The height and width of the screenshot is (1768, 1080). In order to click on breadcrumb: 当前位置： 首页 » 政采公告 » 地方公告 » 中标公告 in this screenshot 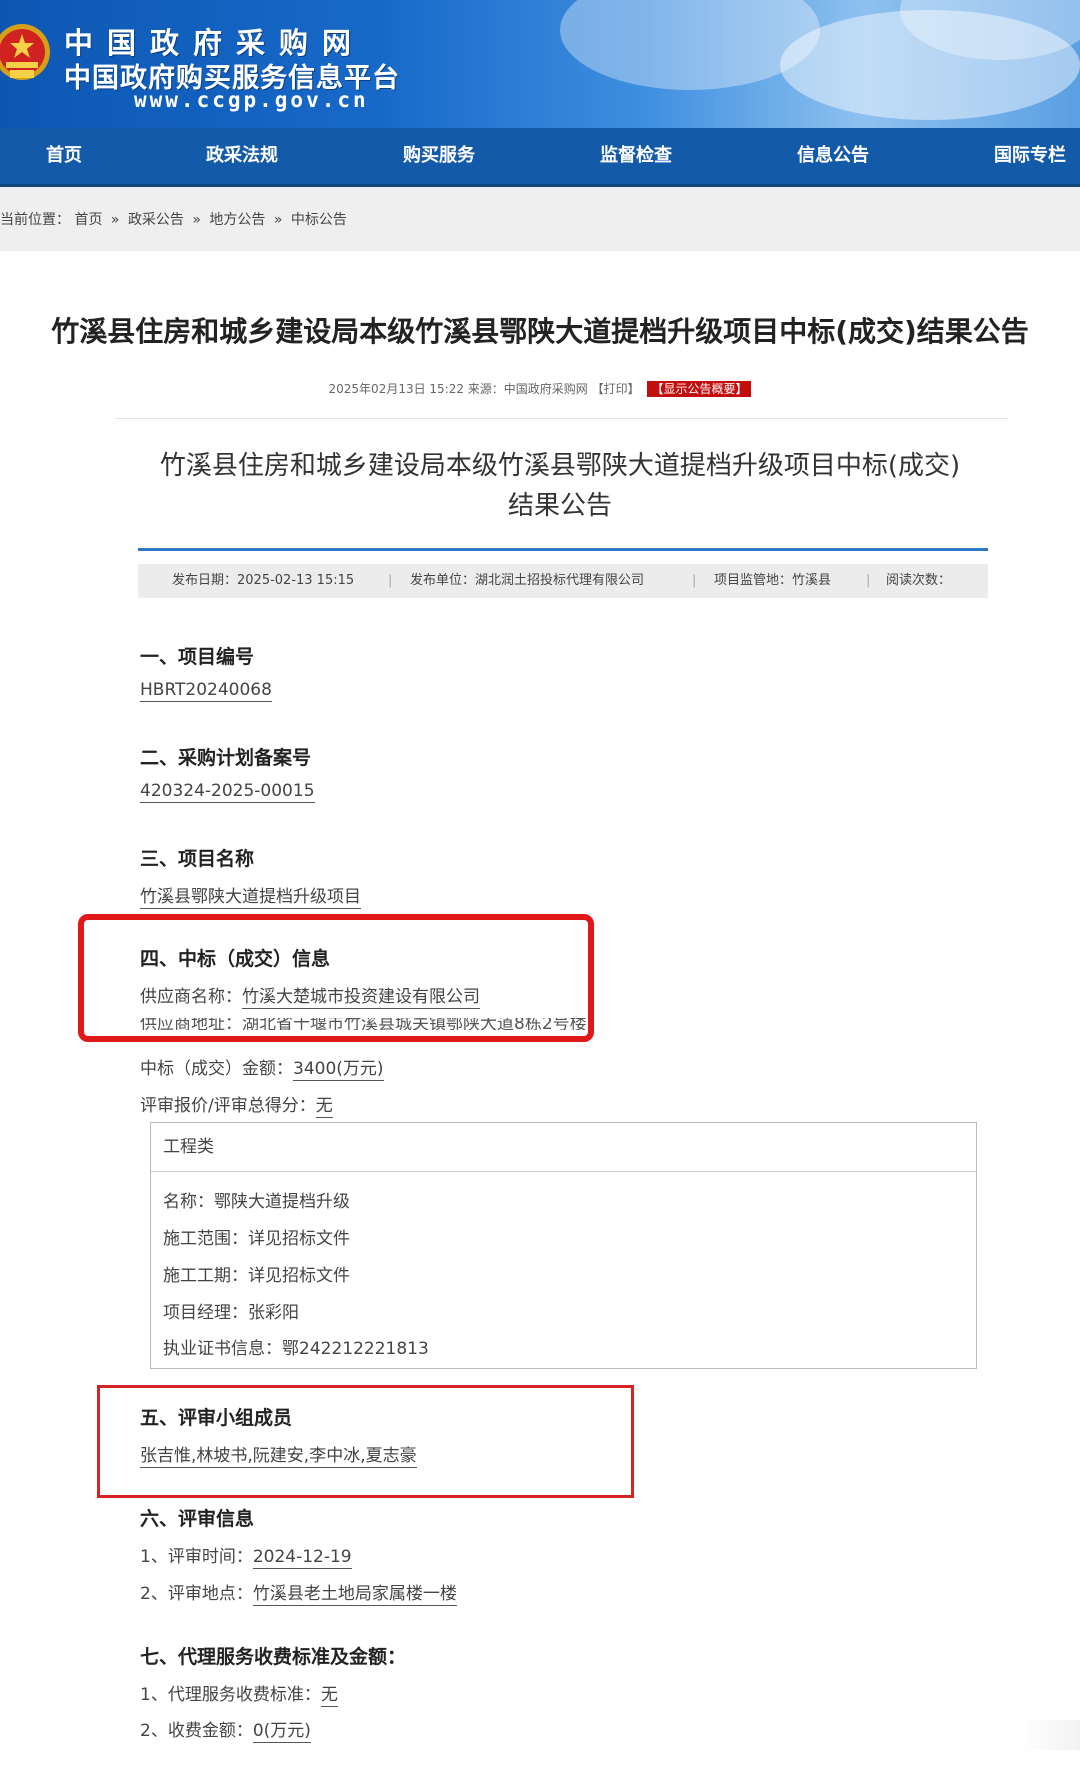, I will do `click(540, 219)`.